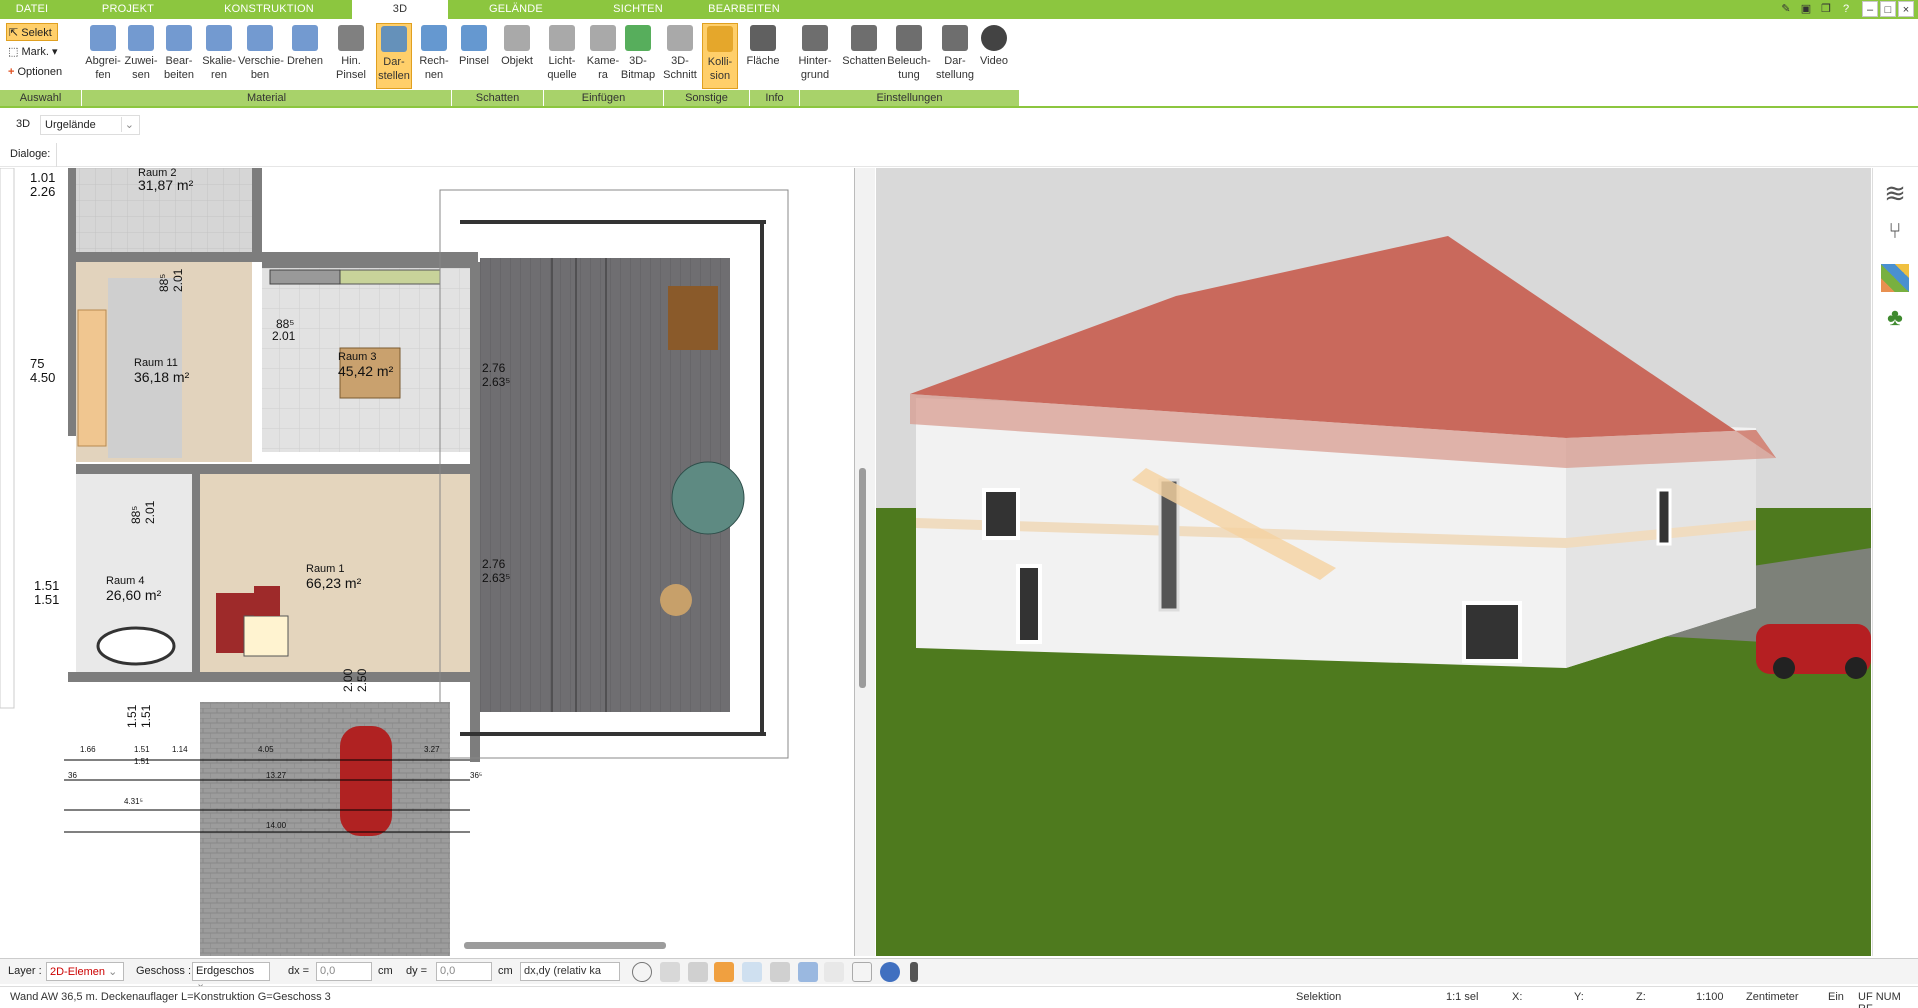 The width and height of the screenshot is (1918, 1008). I want to click on mark-icon: ⬚, so click(13, 52).